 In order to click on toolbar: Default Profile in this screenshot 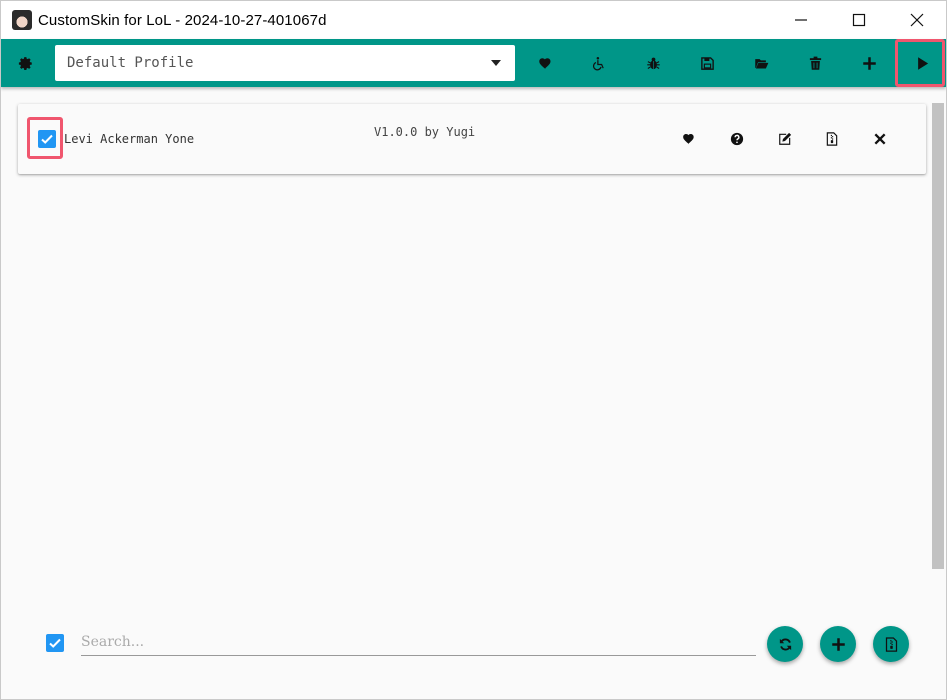, I will do `click(473, 63)`.